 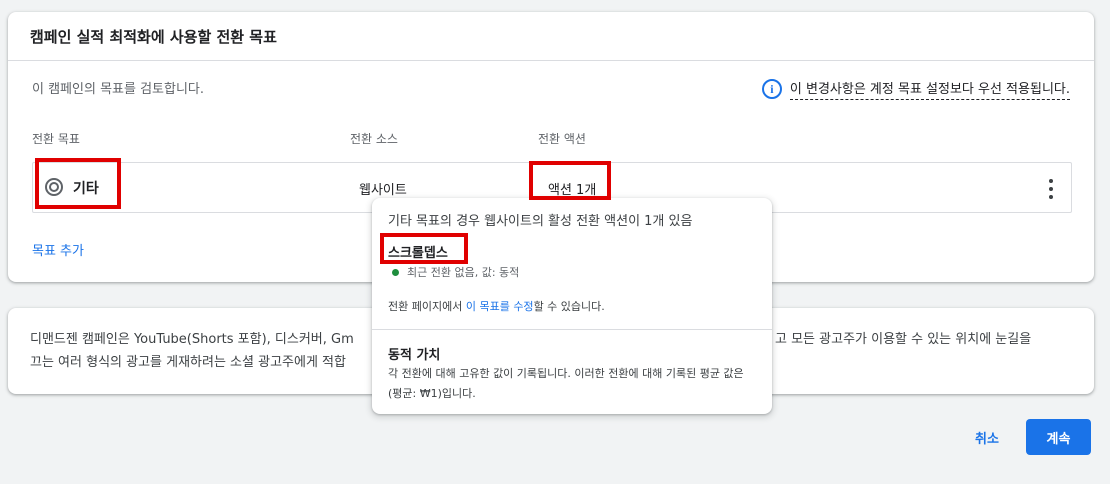 I want to click on tooltip-heading: 기타 목표의 경우 웹사이트의 활성 전환 액션이 1개 있음, so click(x=540, y=221).